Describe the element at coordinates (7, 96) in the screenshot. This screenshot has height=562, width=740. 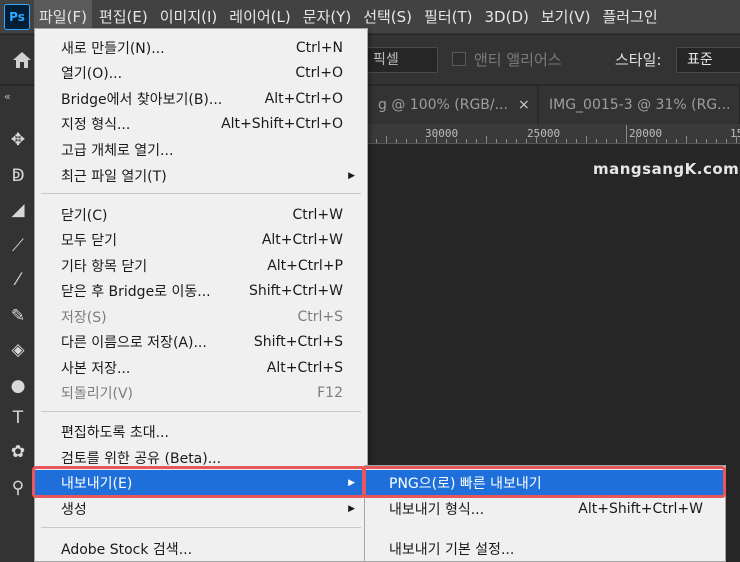
I see `collapse-panel-icon: «` at that location.